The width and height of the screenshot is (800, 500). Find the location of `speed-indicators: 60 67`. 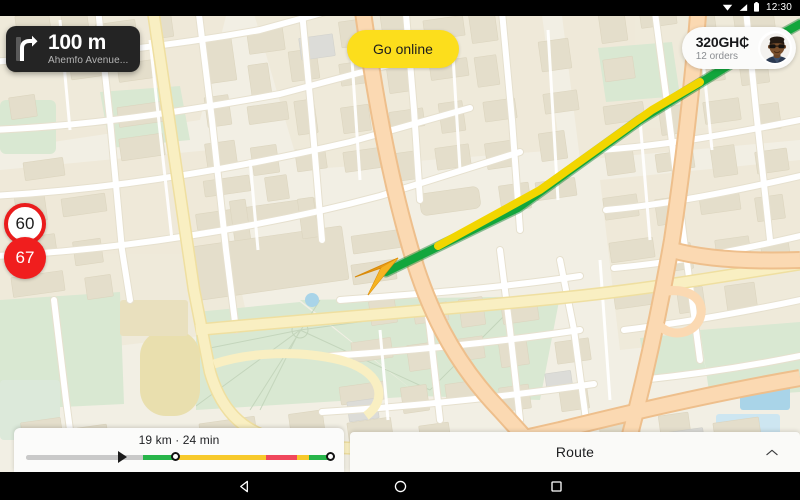

speed-indicators: 60 67 is located at coordinates (25, 241).